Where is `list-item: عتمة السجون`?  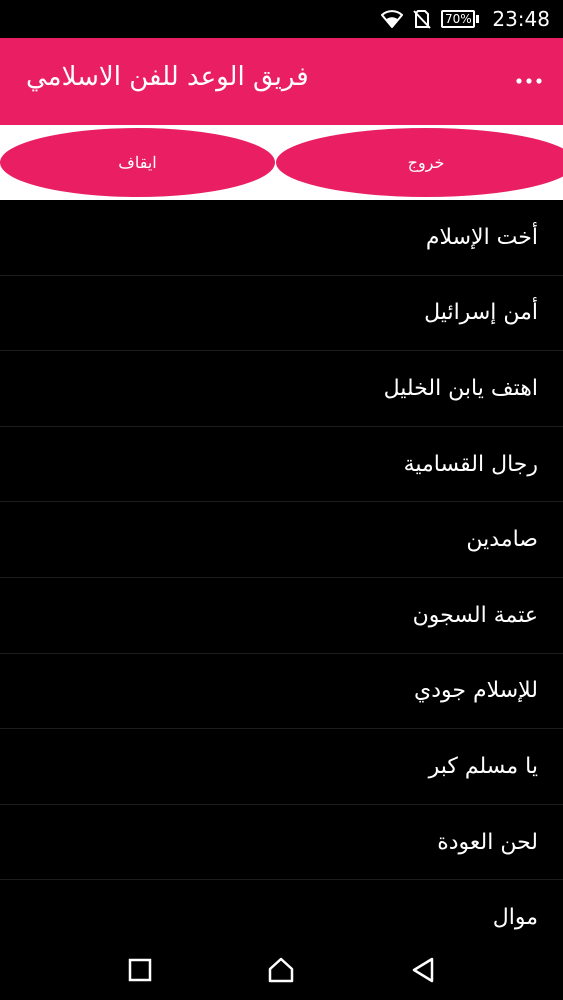 list-item: عتمة السجون is located at coordinates (281, 616).